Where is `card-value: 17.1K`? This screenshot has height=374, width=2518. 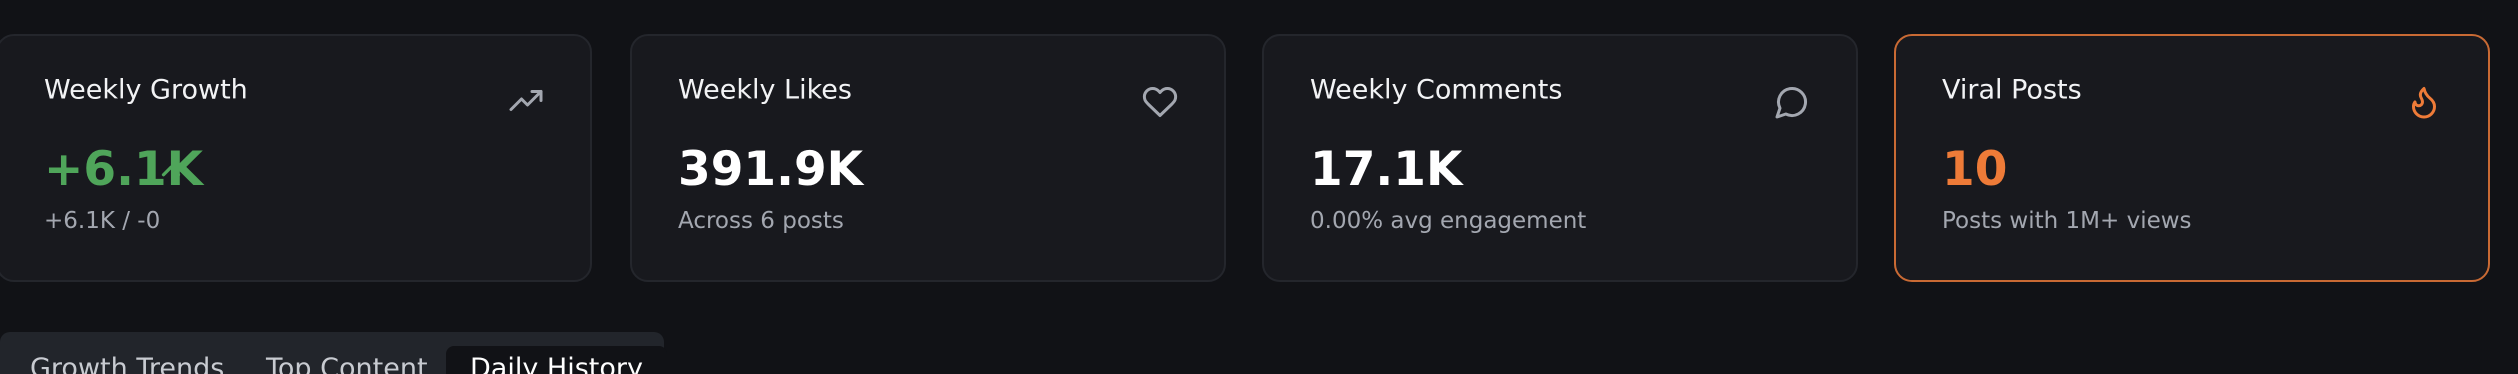
card-value: 17.1K is located at coordinates (1386, 169).